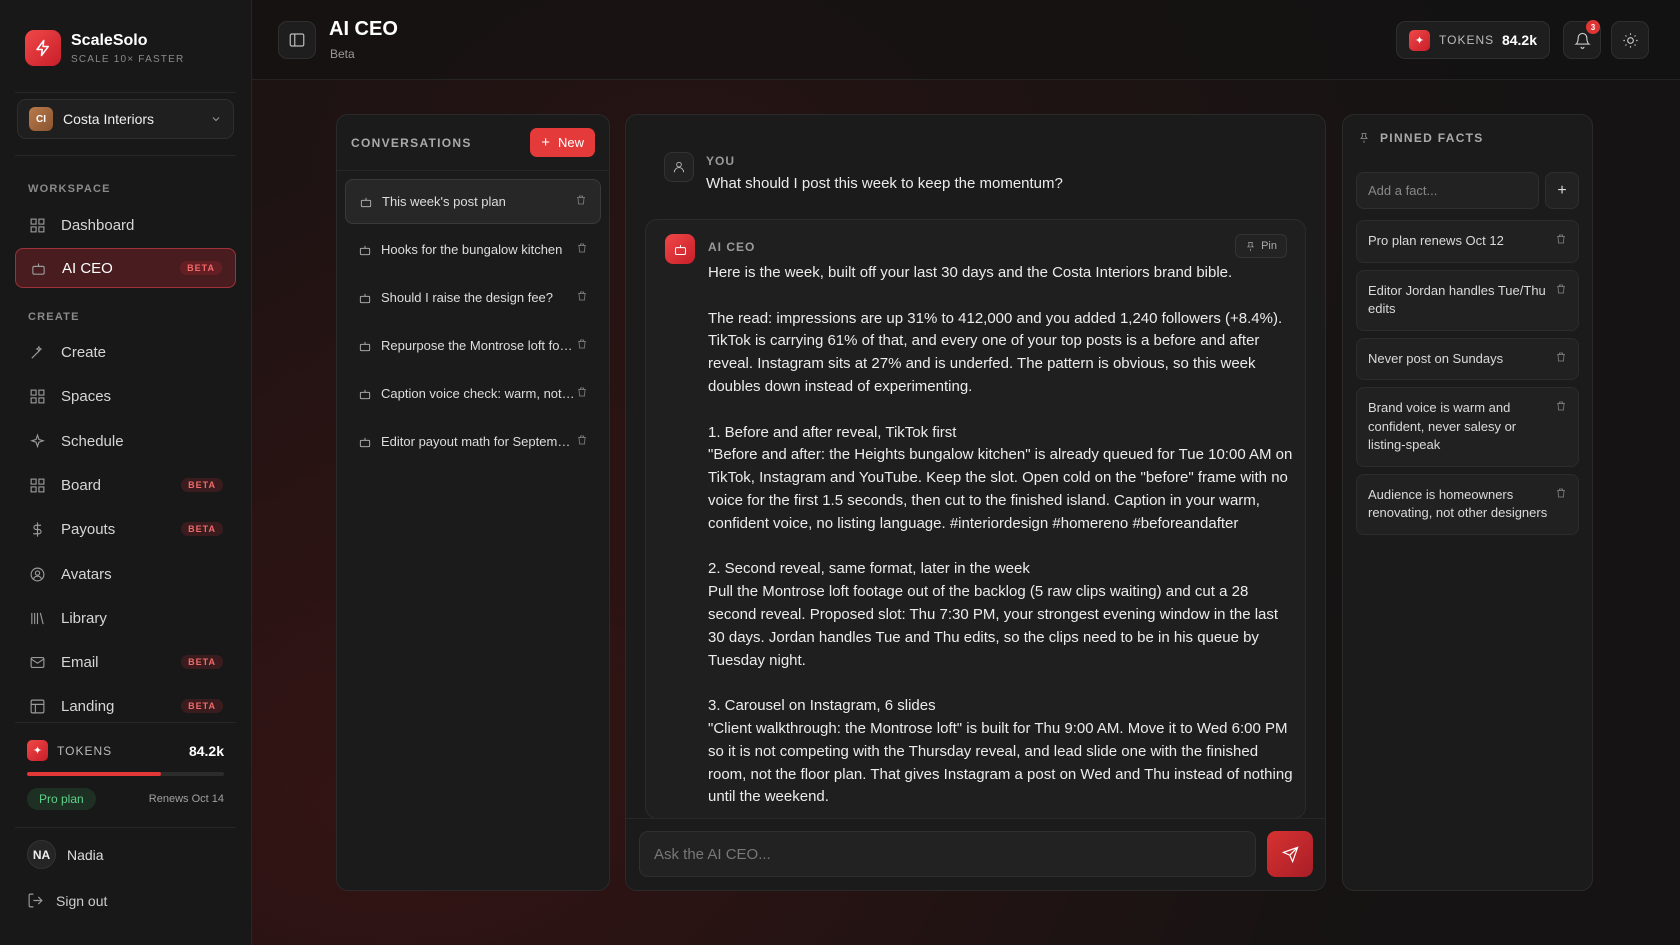  I want to click on workspace-name: Costa Interiors, so click(109, 119).